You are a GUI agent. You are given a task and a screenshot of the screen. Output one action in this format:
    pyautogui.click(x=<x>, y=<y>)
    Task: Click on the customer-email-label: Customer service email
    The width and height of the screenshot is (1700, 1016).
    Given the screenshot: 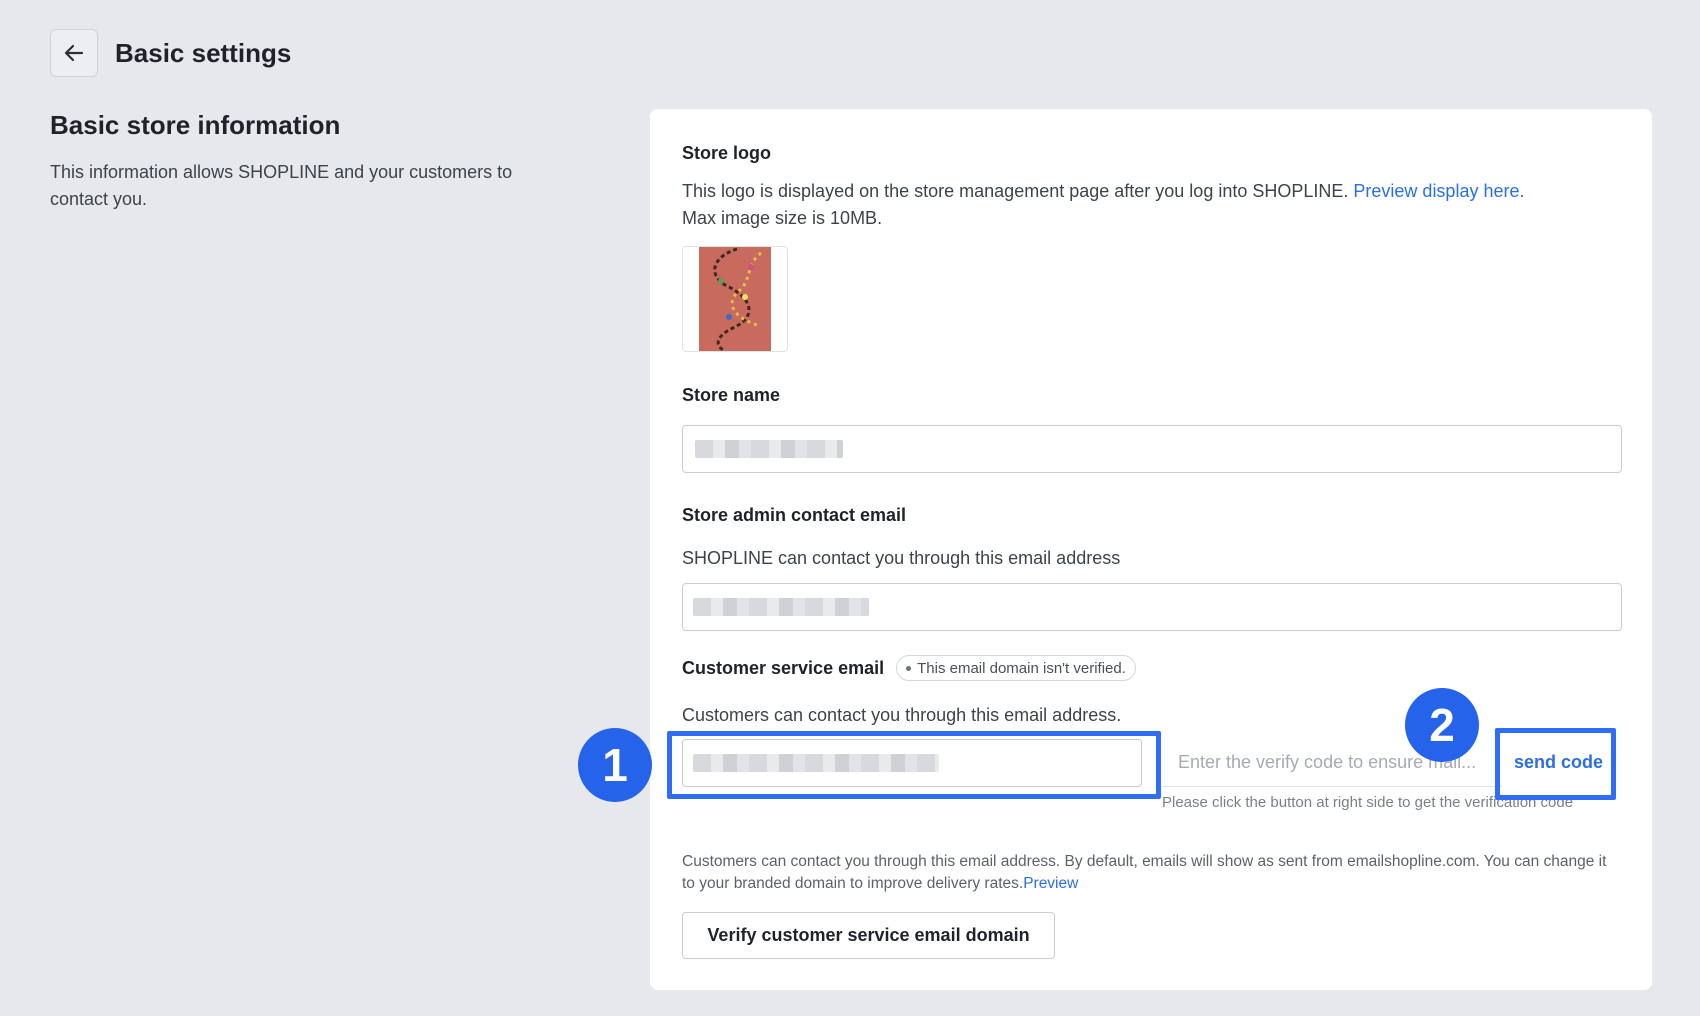 What is the action you would take?
    pyautogui.click(x=783, y=667)
    